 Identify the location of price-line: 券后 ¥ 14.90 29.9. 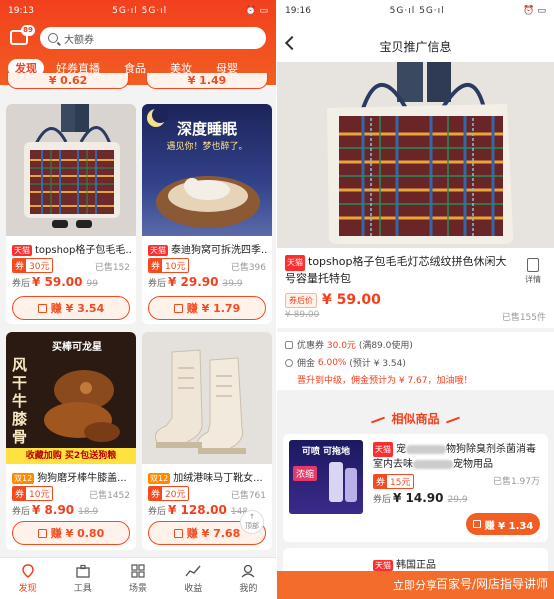
(420, 498).